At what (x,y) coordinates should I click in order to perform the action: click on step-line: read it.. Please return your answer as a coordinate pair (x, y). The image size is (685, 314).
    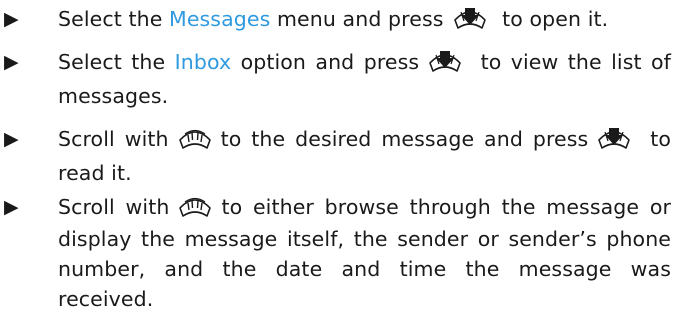
    Looking at the image, I should click on (95, 173).